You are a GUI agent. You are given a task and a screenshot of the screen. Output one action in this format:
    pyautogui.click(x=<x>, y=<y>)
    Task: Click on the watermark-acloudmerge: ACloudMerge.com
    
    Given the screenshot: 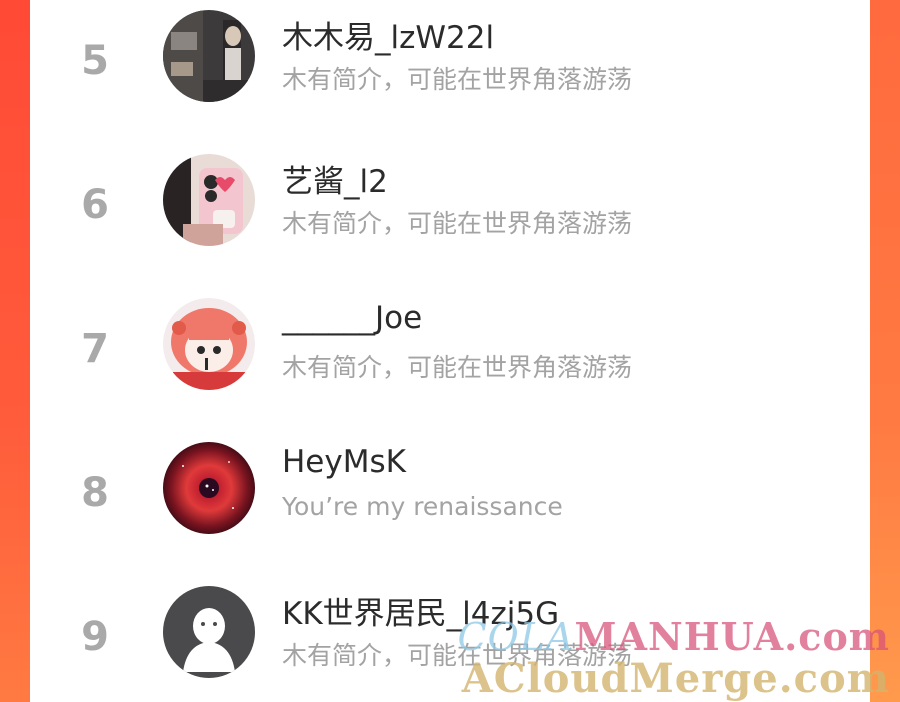 What is the action you would take?
    pyautogui.click(x=675, y=678)
    